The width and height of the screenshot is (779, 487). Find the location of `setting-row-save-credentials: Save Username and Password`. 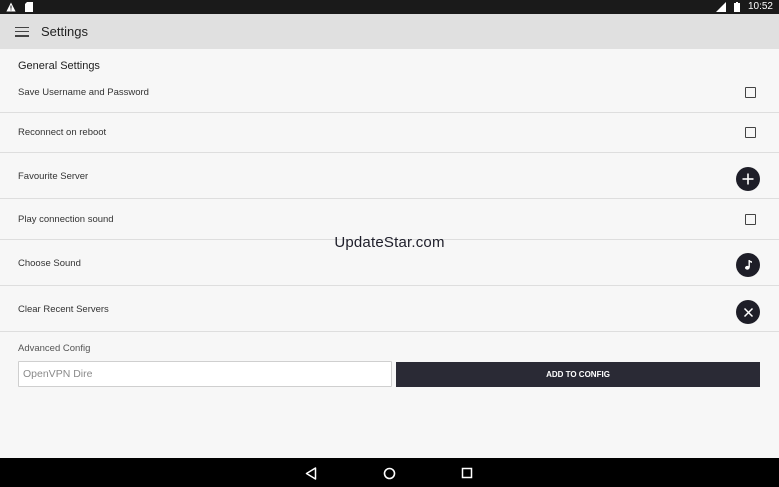

setting-row-save-credentials: Save Username and Password is located at coordinates (389, 93).